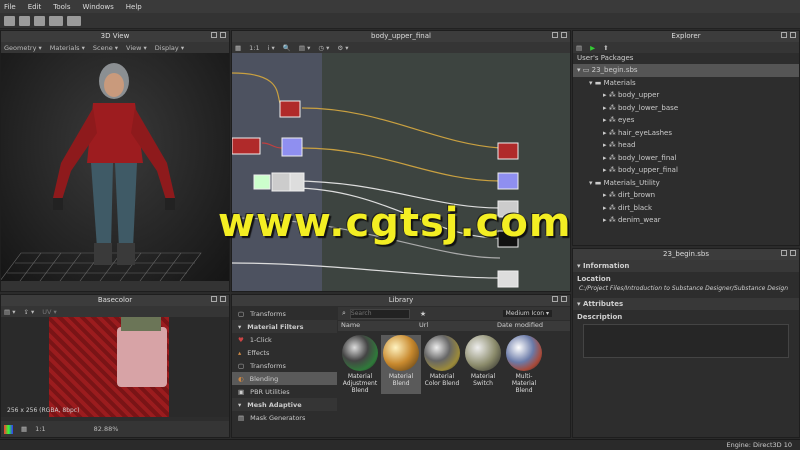  I want to click on tree-item: ▸ ⁂ body_upper, so click(686, 95).